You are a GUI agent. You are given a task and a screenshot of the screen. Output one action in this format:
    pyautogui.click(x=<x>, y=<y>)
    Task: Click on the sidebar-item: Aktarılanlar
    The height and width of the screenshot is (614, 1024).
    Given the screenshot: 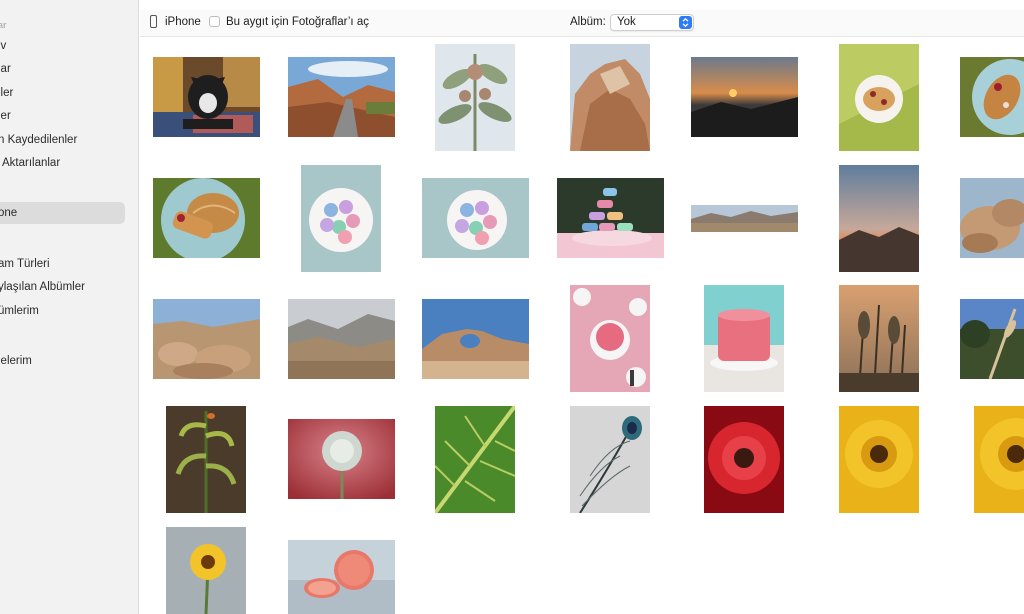 What is the action you would take?
    pyautogui.click(x=31, y=163)
    